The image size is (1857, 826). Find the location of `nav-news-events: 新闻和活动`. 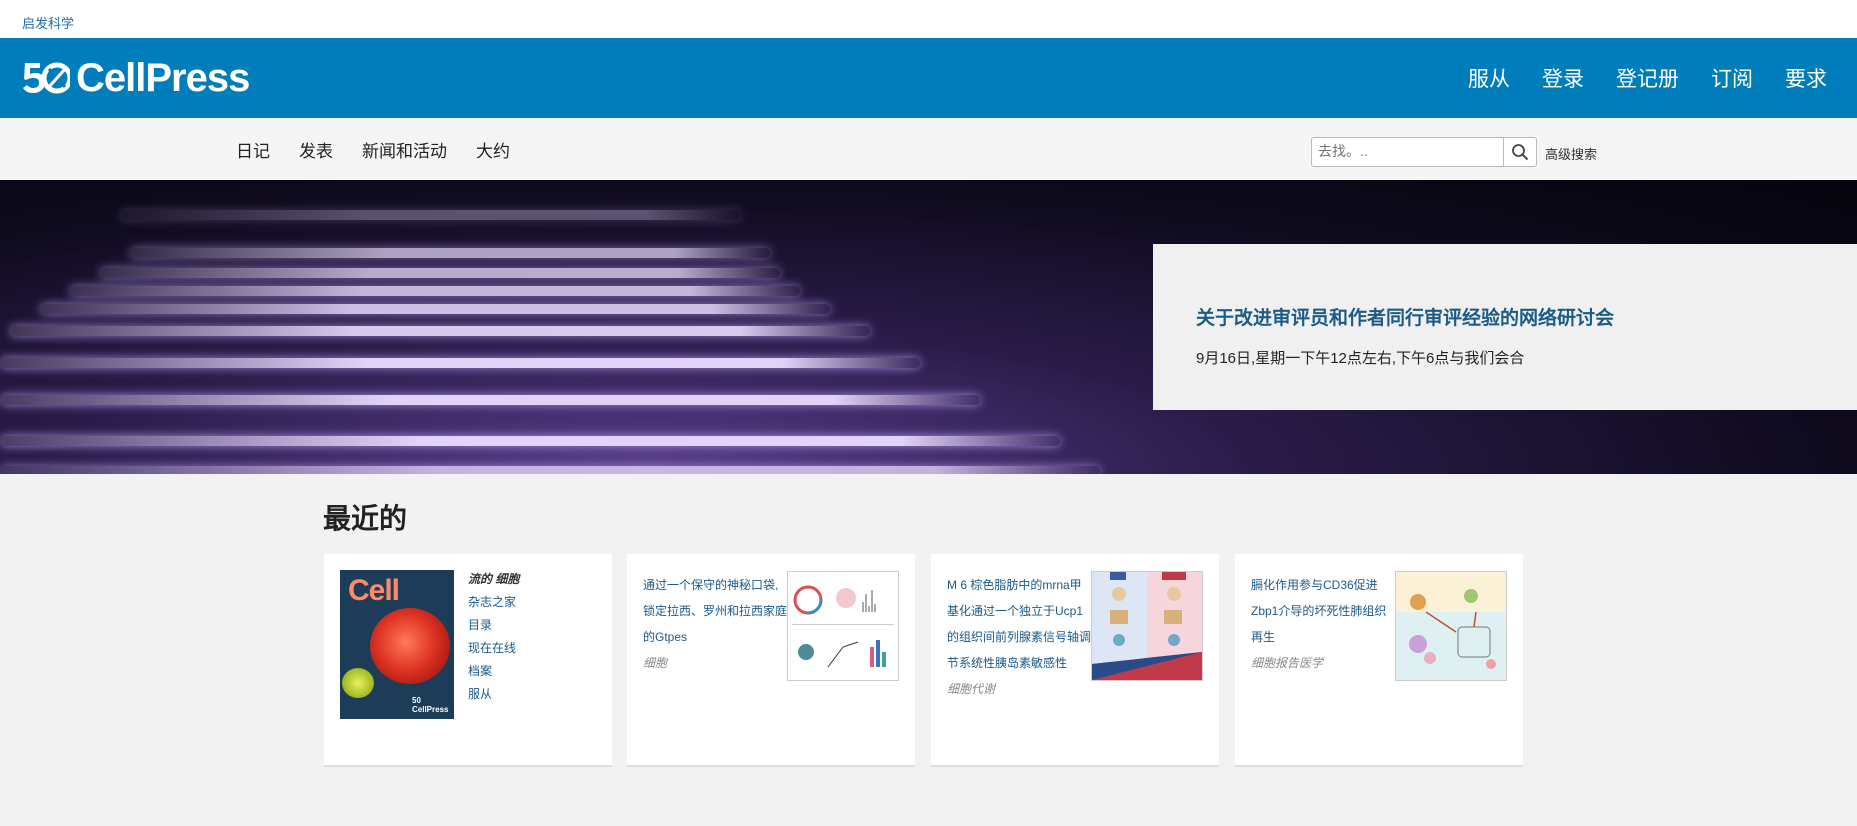

nav-news-events: 新闻和活动 is located at coordinates (404, 149).